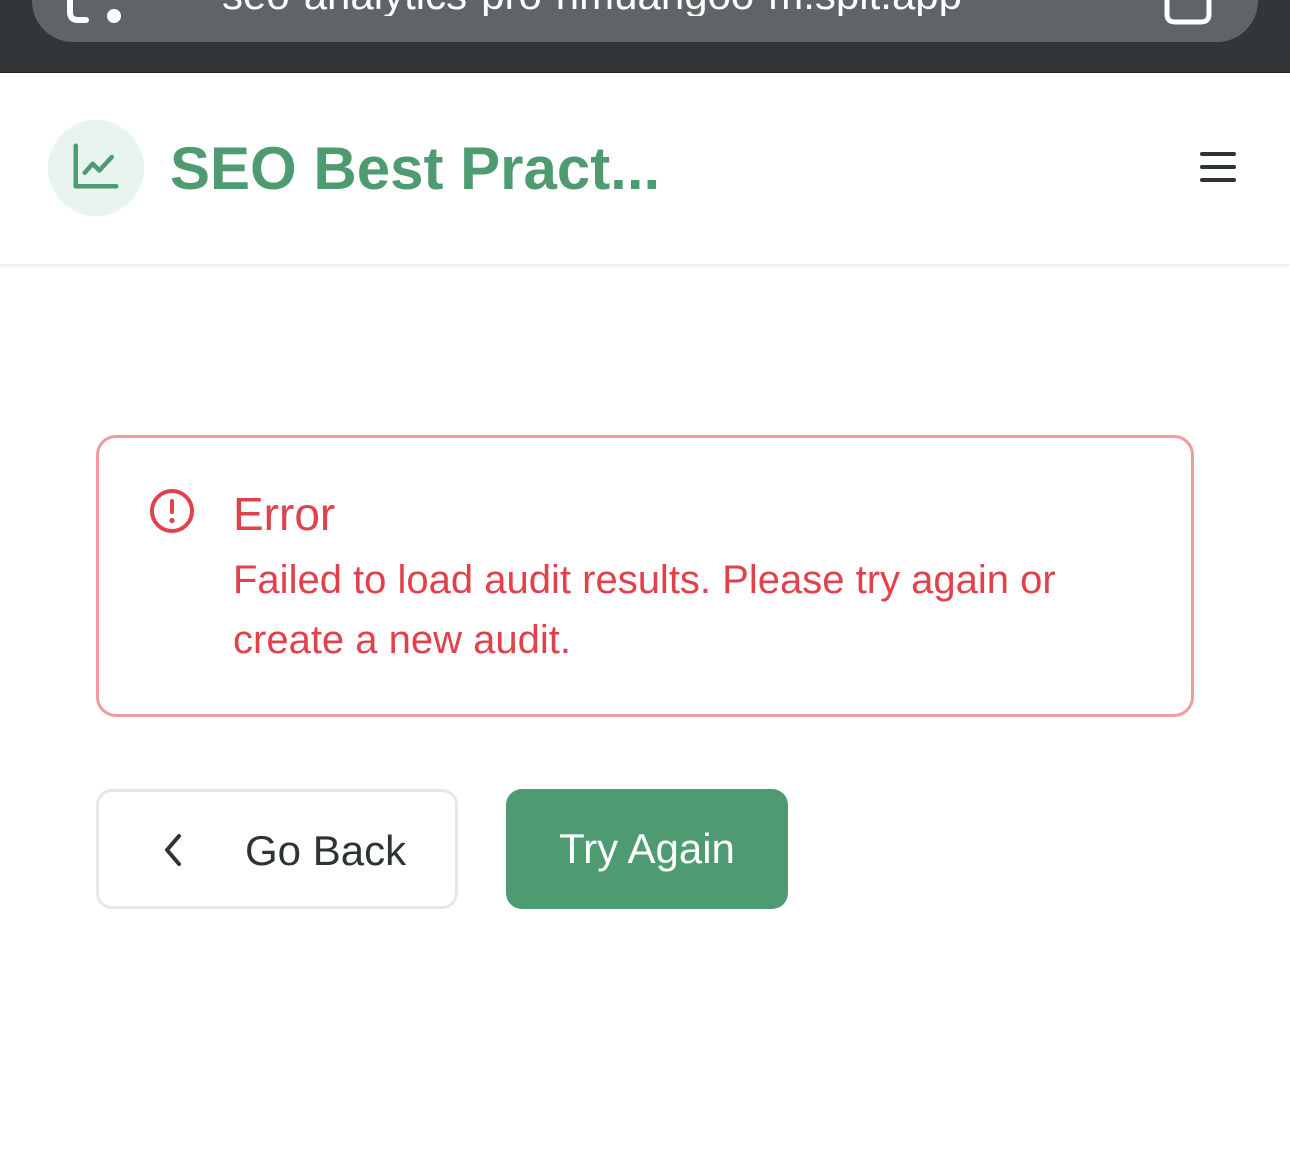 The width and height of the screenshot is (1290, 1160). I want to click on chart-line-icon, so click(96, 168).